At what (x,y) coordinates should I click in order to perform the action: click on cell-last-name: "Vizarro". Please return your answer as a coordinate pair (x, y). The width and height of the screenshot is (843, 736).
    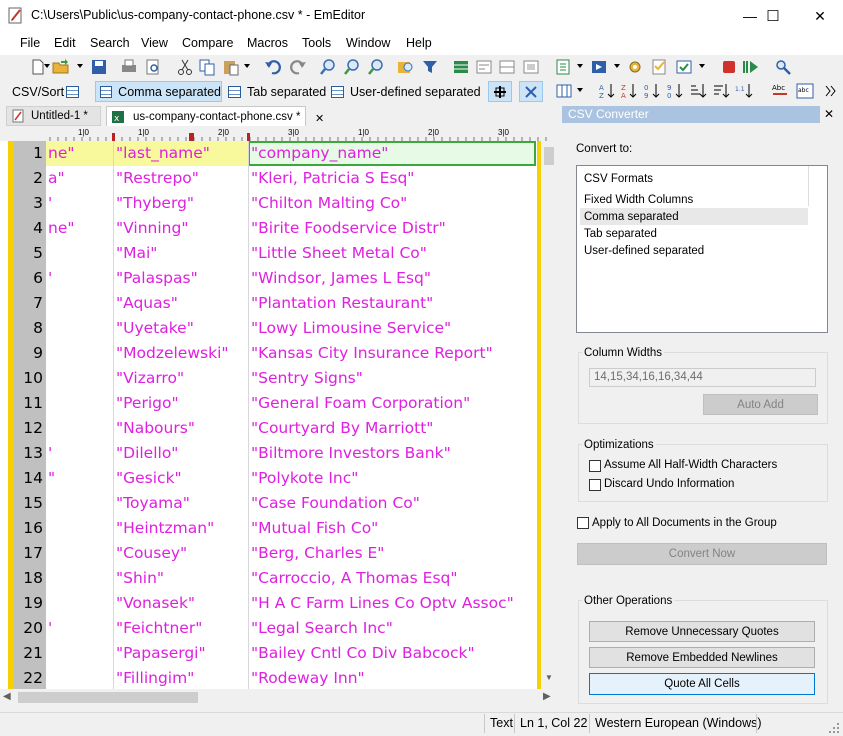
    Looking at the image, I should click on (150, 378).